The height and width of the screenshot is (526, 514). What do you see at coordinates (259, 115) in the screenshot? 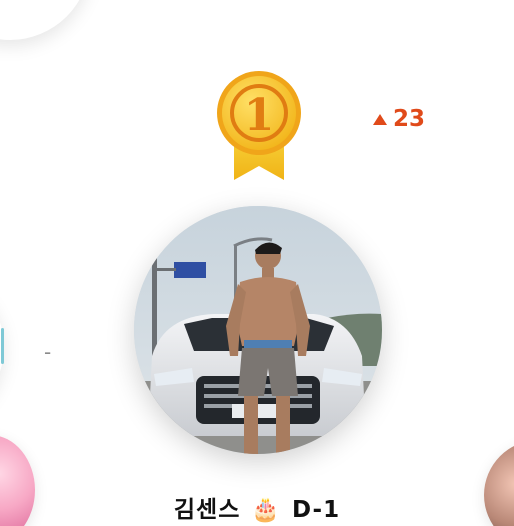
I see `medal-number: 1` at bounding box center [259, 115].